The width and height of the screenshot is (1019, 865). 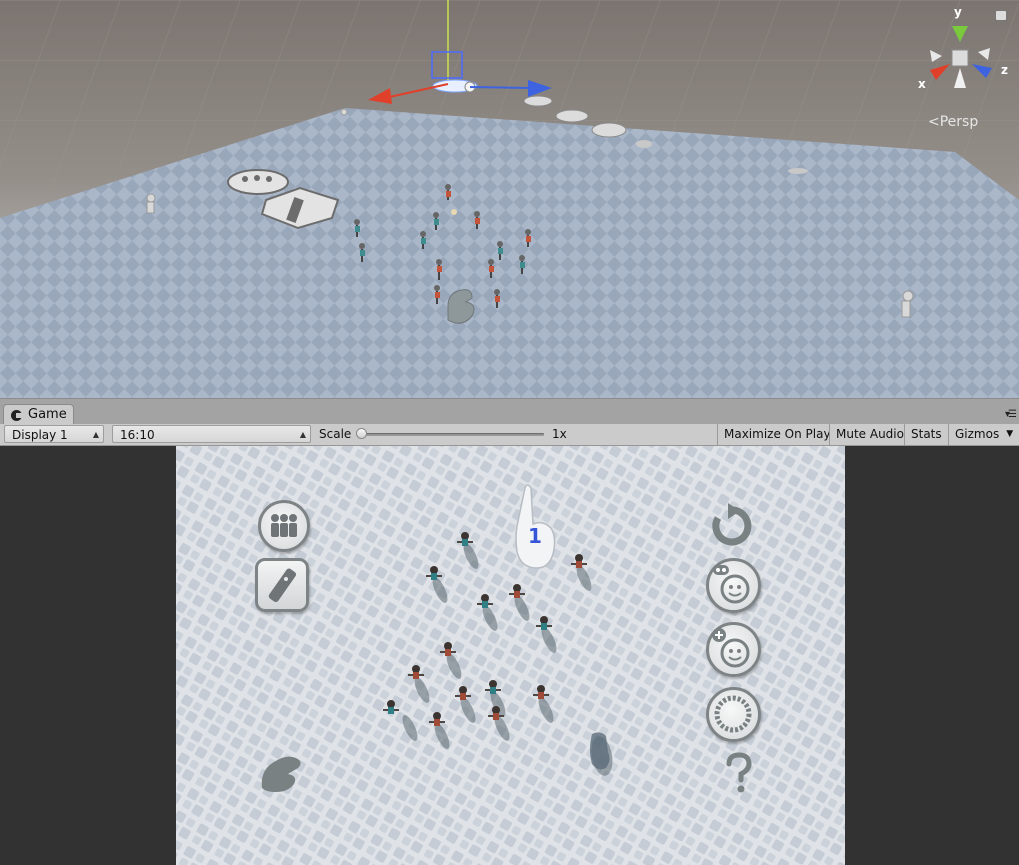 I want to click on scale-value: 1x, so click(x=559, y=434).